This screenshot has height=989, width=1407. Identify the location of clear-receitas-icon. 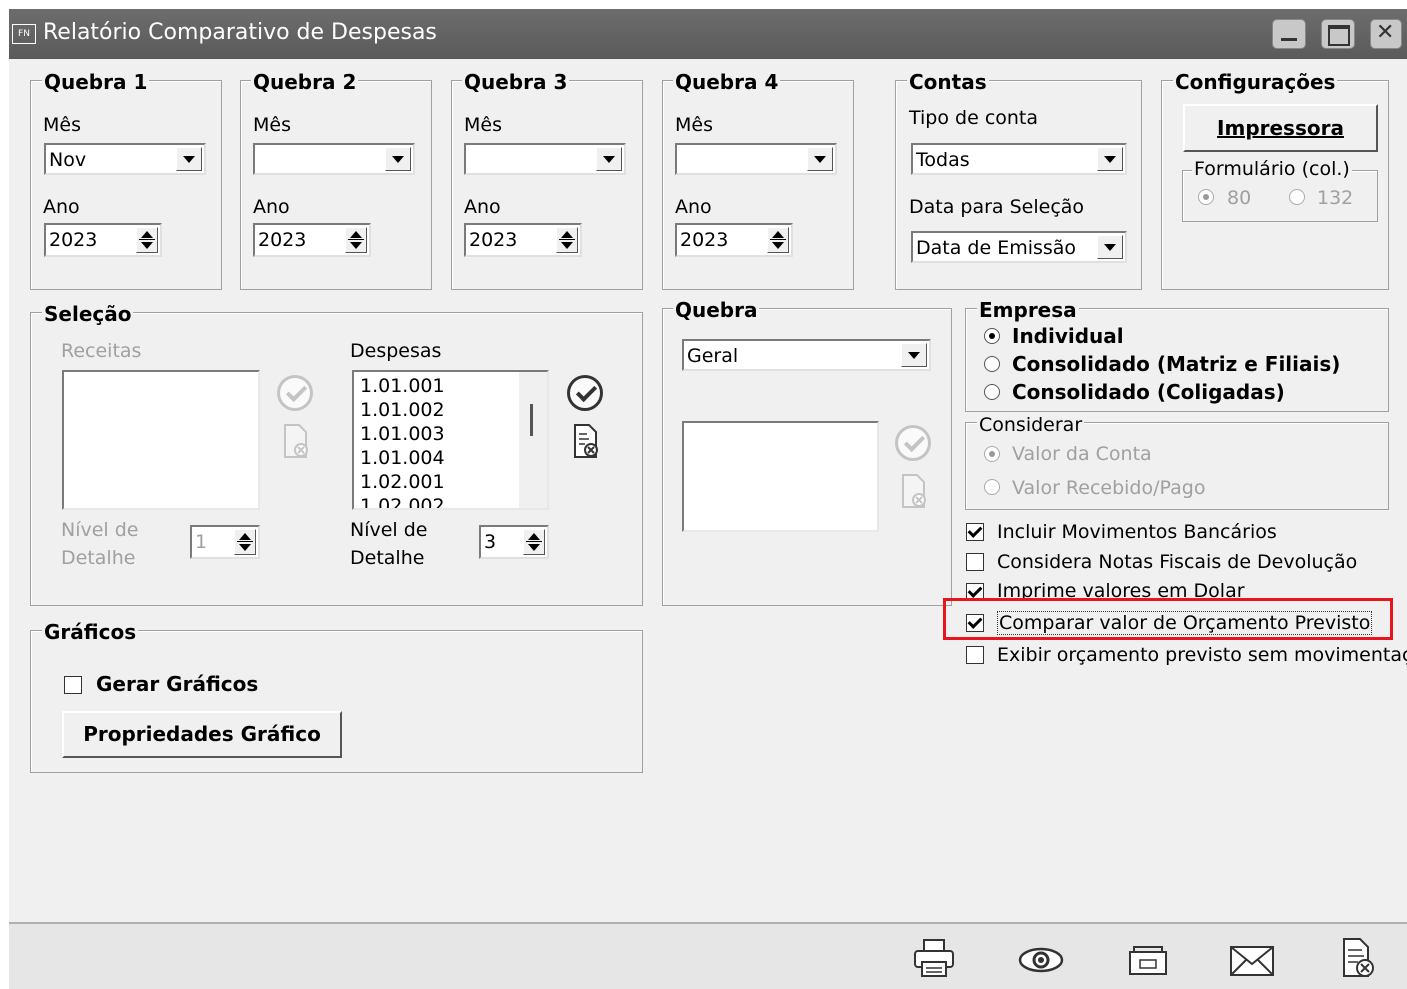
(295, 442).